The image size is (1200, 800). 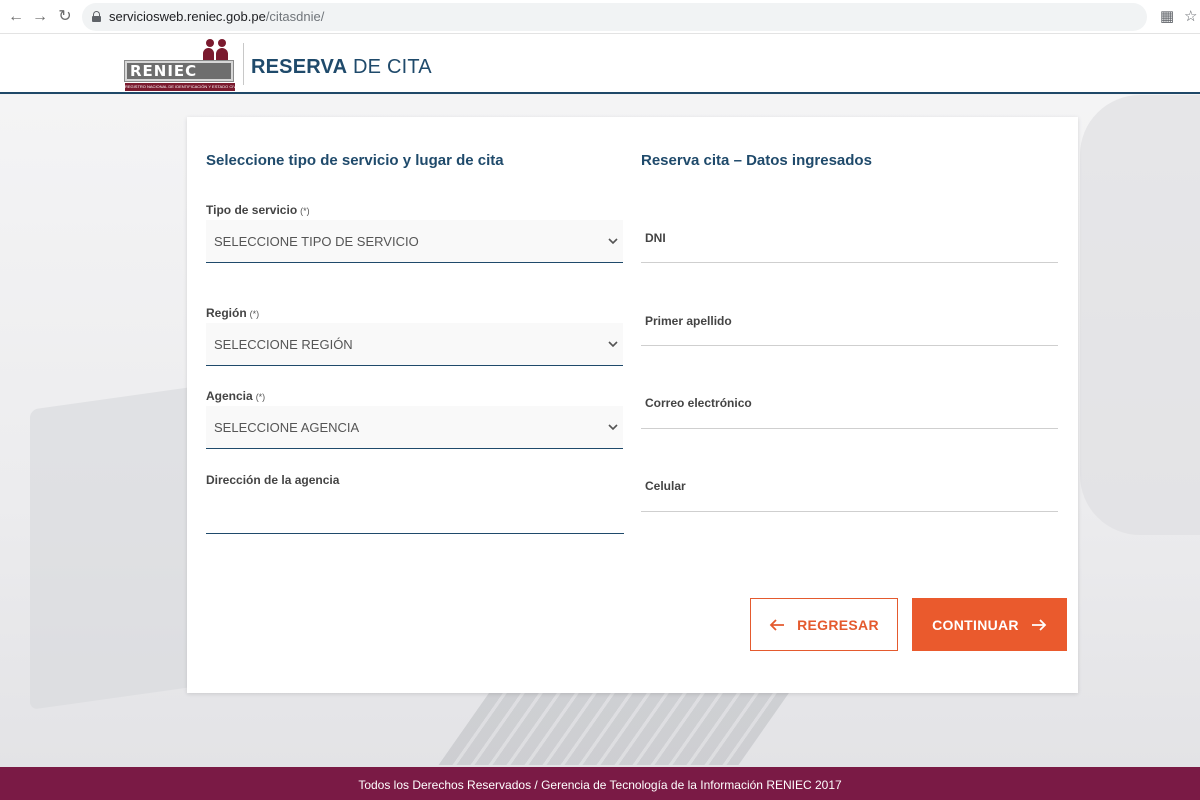 I want to click on primer-apellido-label: Primer apellido, so click(x=688, y=321).